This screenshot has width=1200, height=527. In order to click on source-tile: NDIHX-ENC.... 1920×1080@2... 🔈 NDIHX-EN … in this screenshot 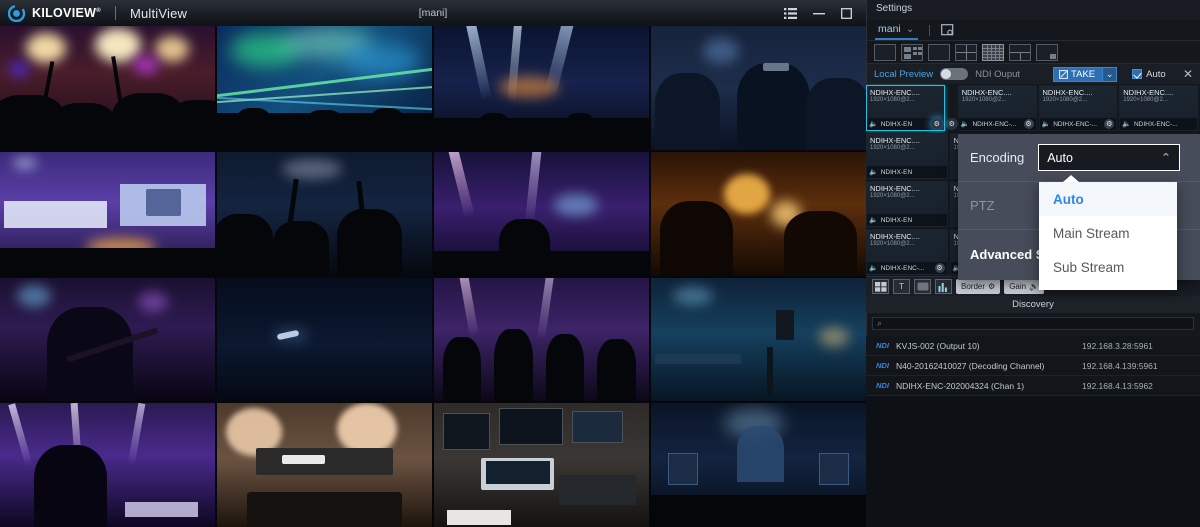, I will do `click(905, 108)`.